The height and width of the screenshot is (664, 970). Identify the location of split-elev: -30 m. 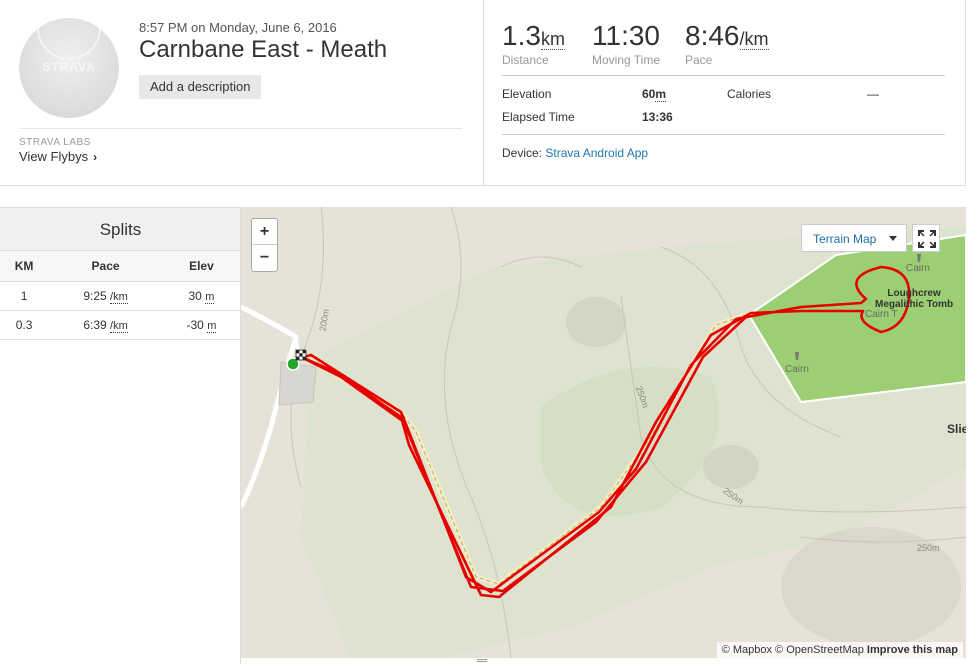
(201, 325).